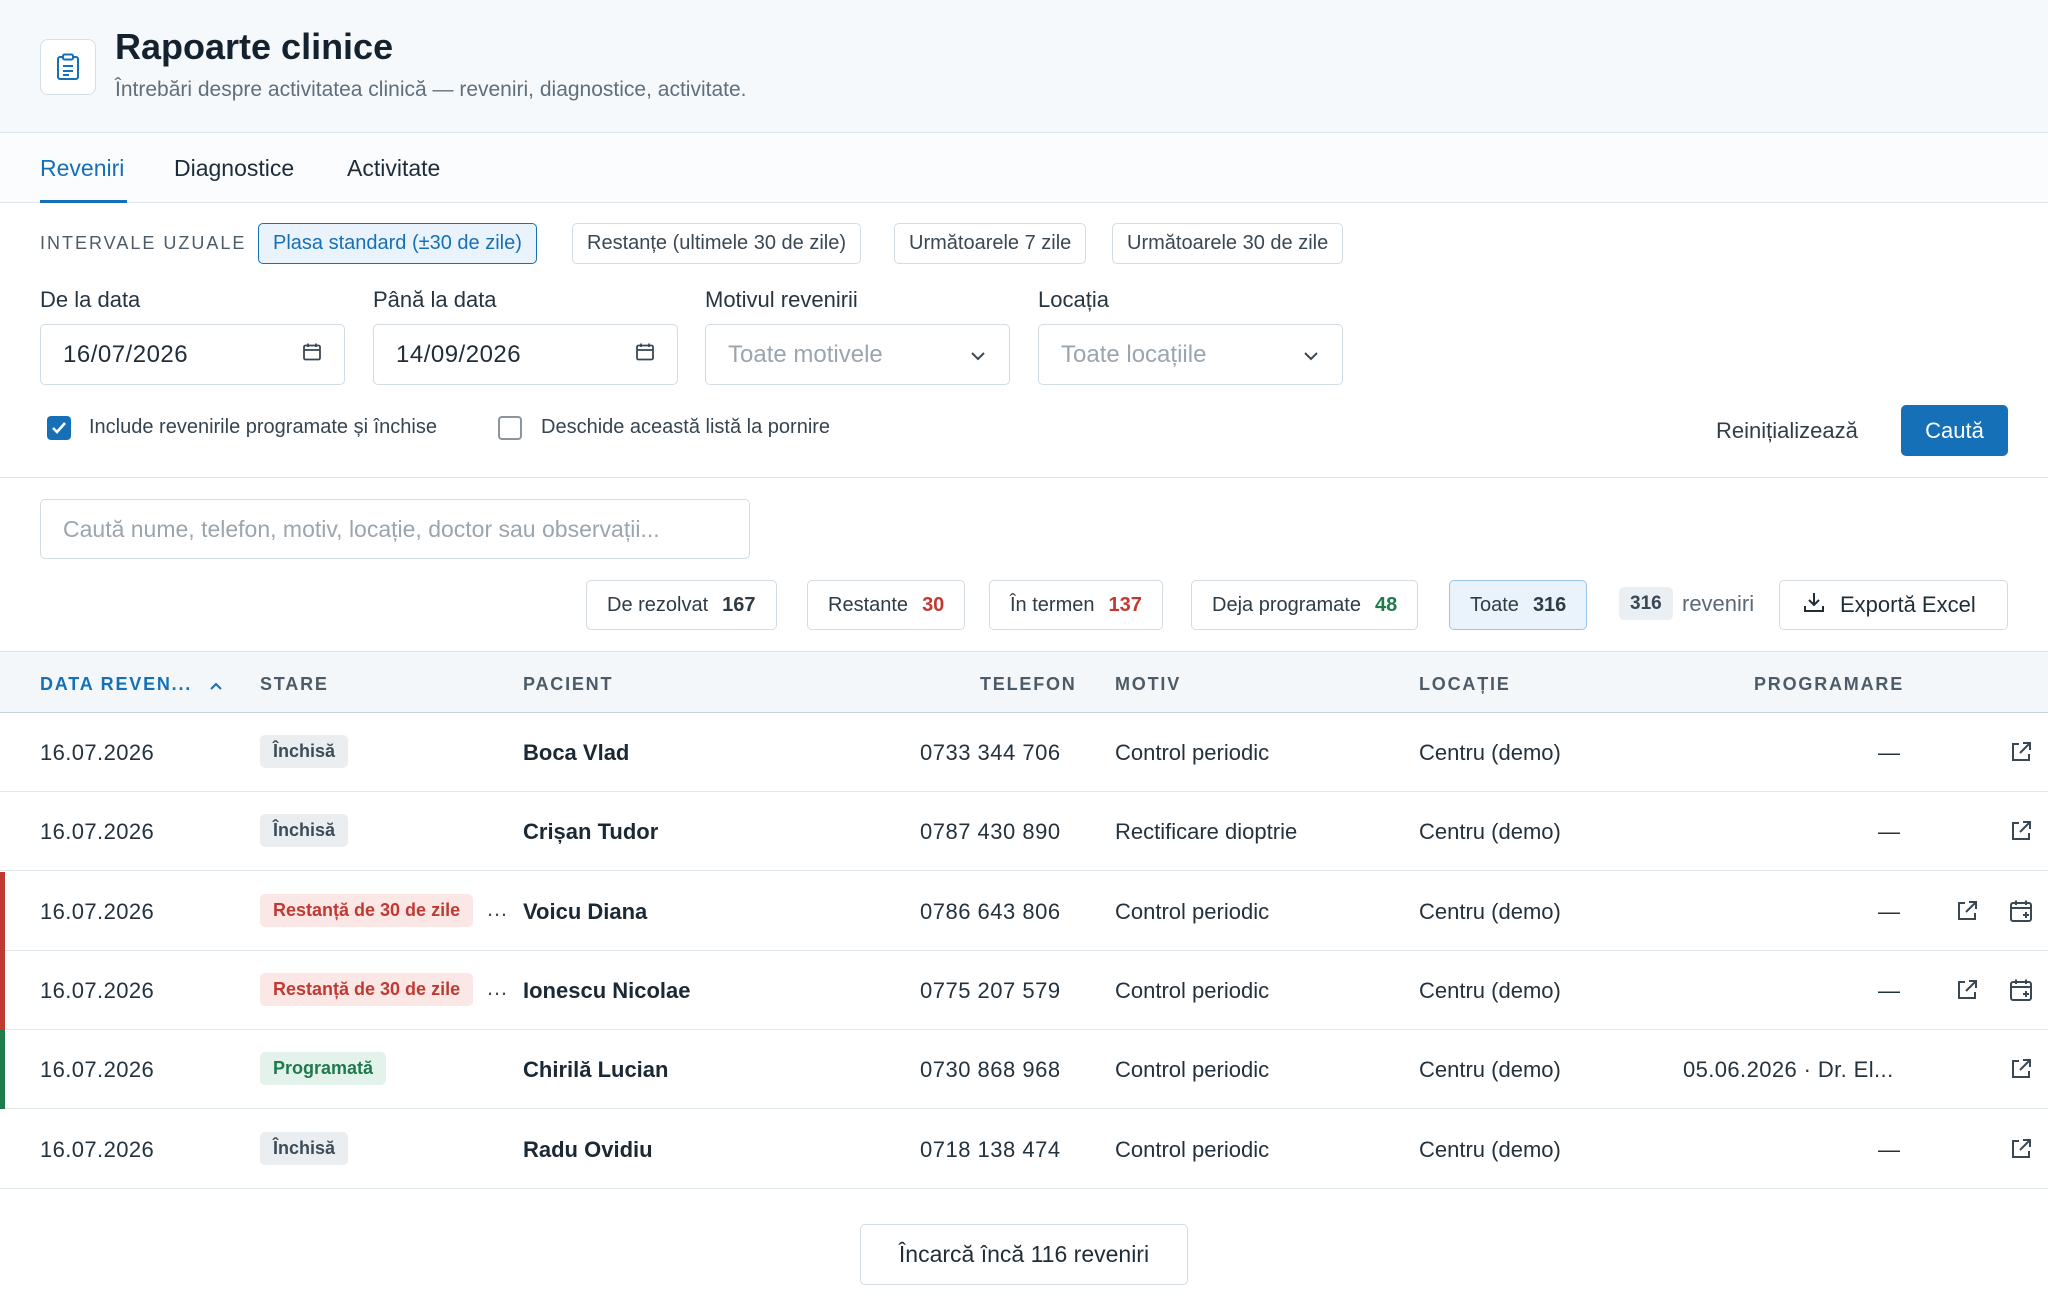 Image resolution: width=2048 pixels, height=1305 pixels. I want to click on to-date-value: 14/09/2026, so click(459, 354).